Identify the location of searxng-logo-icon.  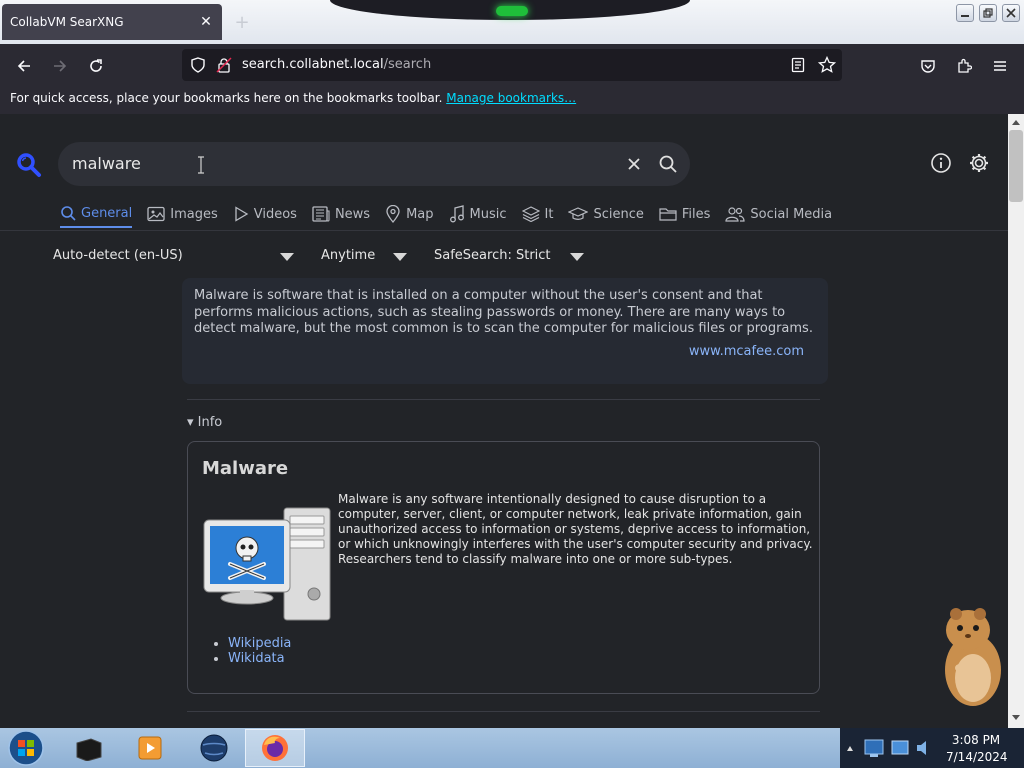
(29, 165).